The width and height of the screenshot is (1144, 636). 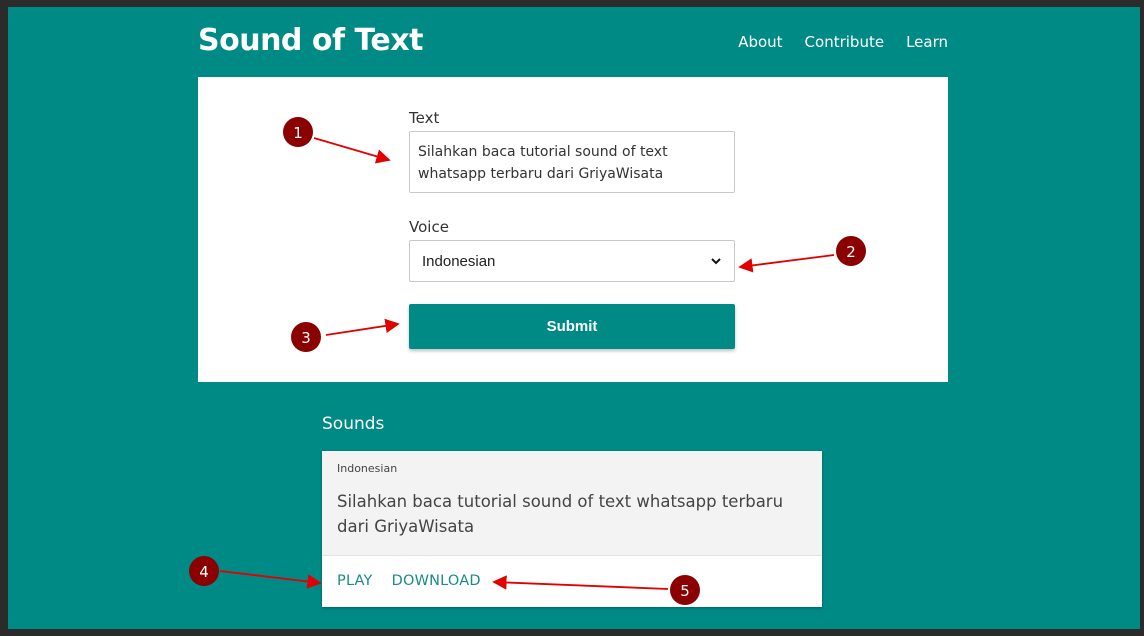 What do you see at coordinates (310, 40) in the screenshot?
I see `brand-logo: Sound of Text` at bounding box center [310, 40].